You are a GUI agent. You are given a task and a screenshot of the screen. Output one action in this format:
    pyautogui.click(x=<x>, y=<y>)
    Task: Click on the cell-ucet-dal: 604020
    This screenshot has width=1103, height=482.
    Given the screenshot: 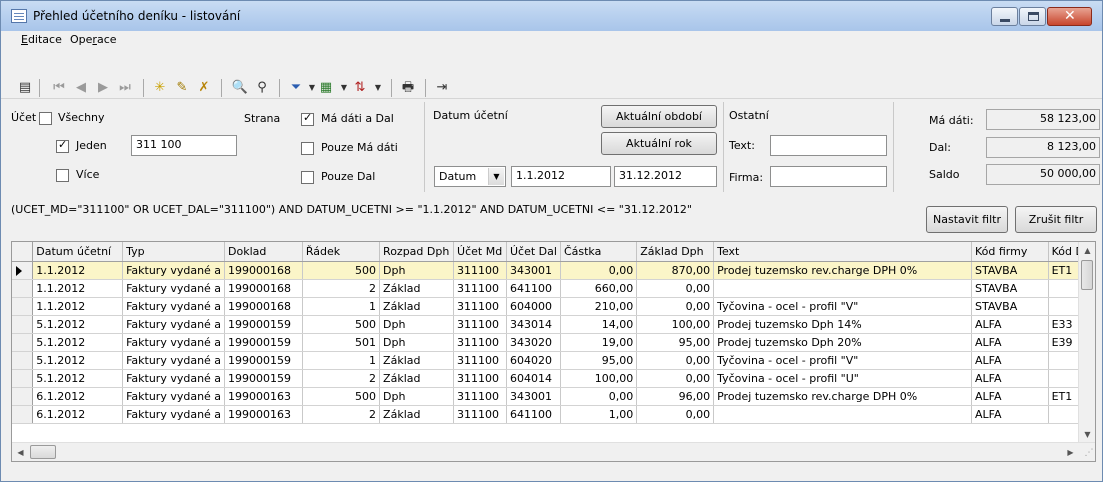 What is the action you would take?
    pyautogui.click(x=533, y=360)
    